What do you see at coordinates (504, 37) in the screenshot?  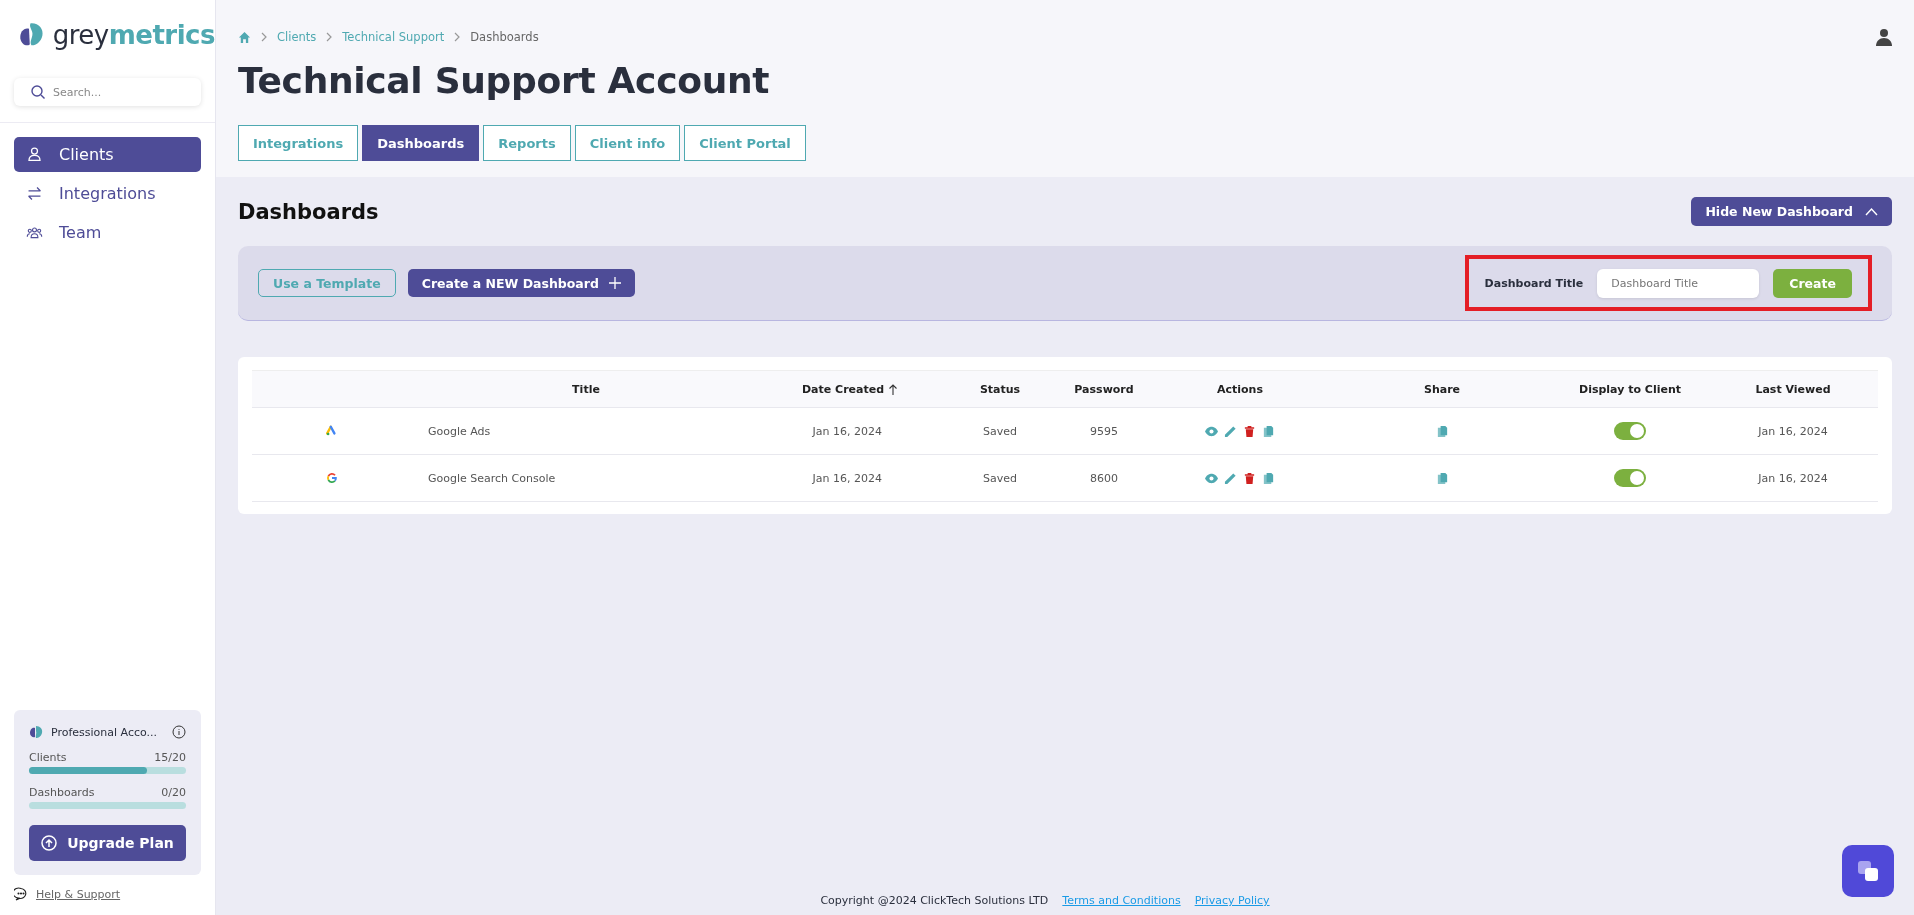 I see `breadcrumb-current: Dashboards` at bounding box center [504, 37].